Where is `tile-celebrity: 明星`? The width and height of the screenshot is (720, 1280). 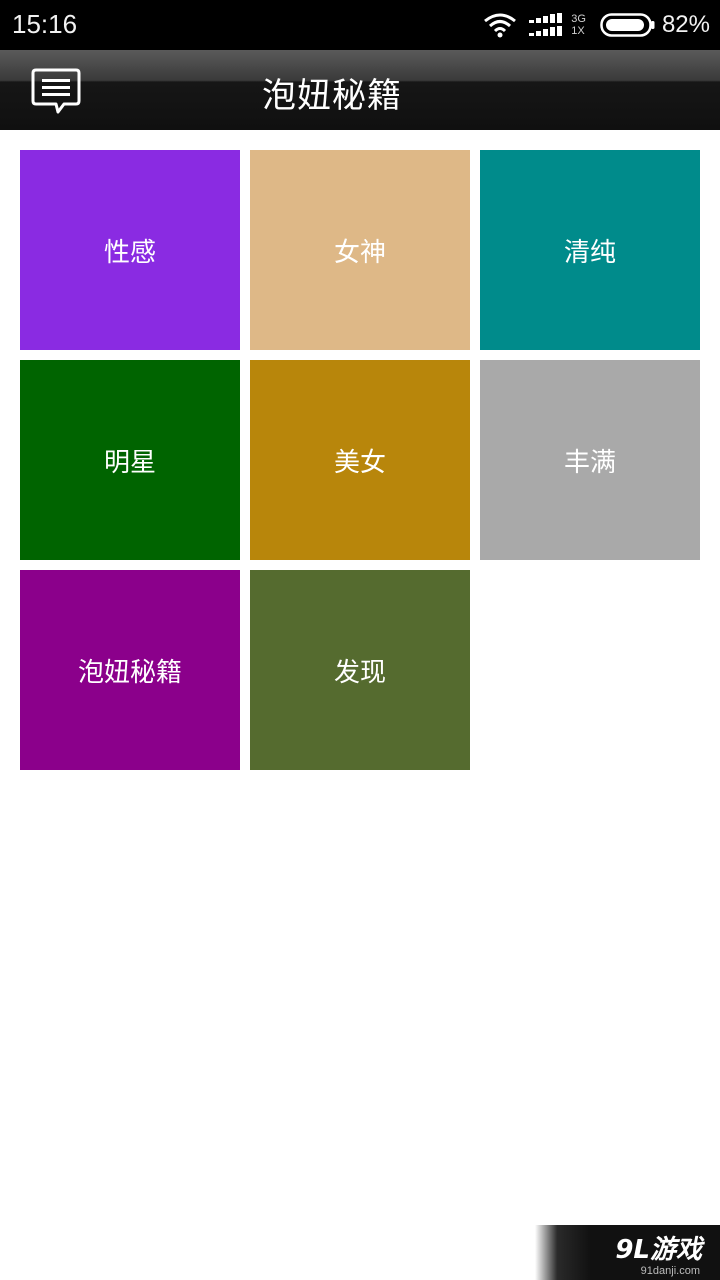
tile-celebrity: 明星 is located at coordinates (130, 460).